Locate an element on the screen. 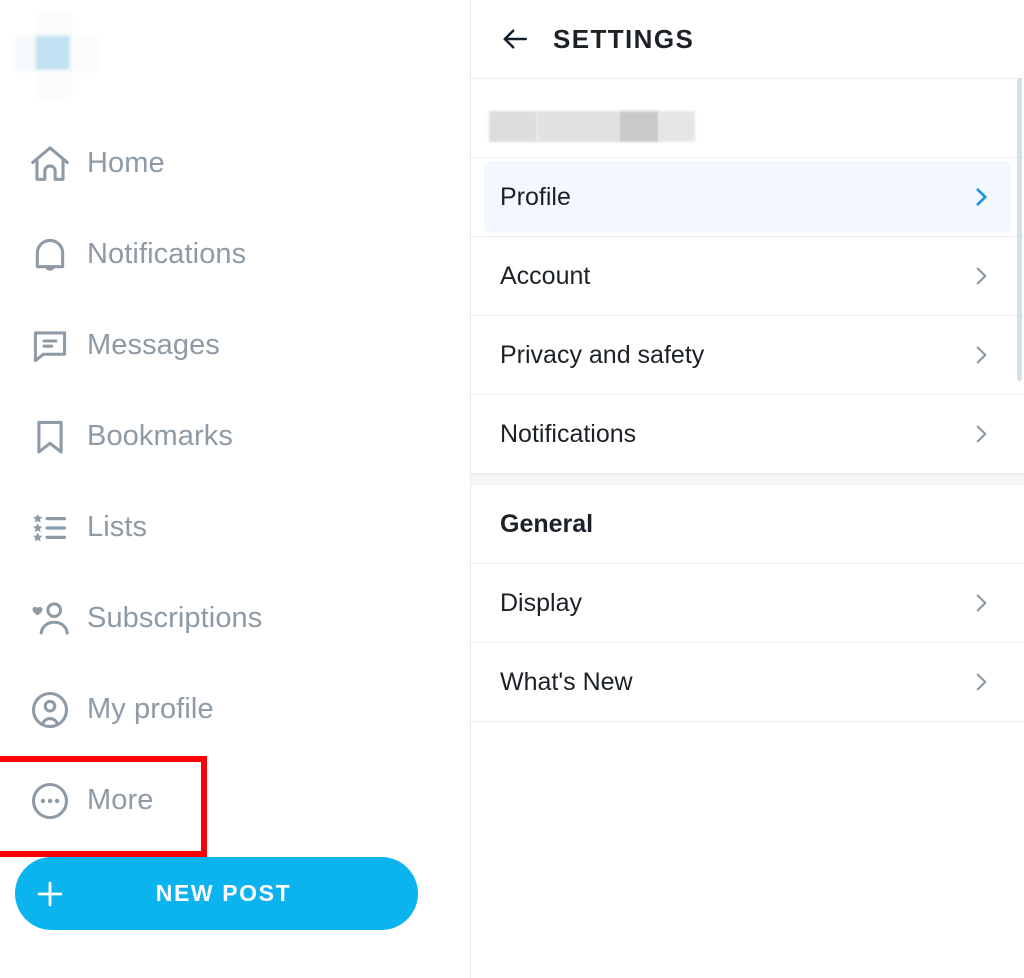 Image resolution: width=1024 pixels, height=978 pixels. sidebar-item-notifications: Notifications is located at coordinates (235, 254).